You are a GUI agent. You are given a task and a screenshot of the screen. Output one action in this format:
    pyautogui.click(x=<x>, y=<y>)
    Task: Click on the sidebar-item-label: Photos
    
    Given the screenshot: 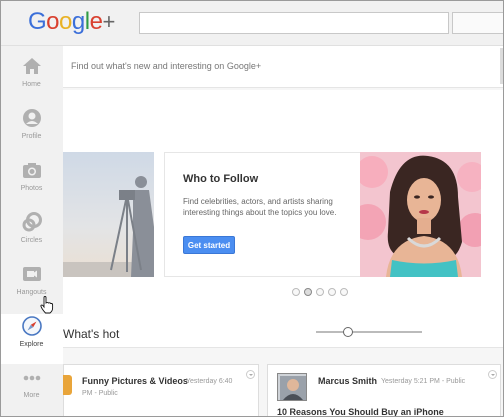 What is the action you would take?
    pyautogui.click(x=31, y=188)
    